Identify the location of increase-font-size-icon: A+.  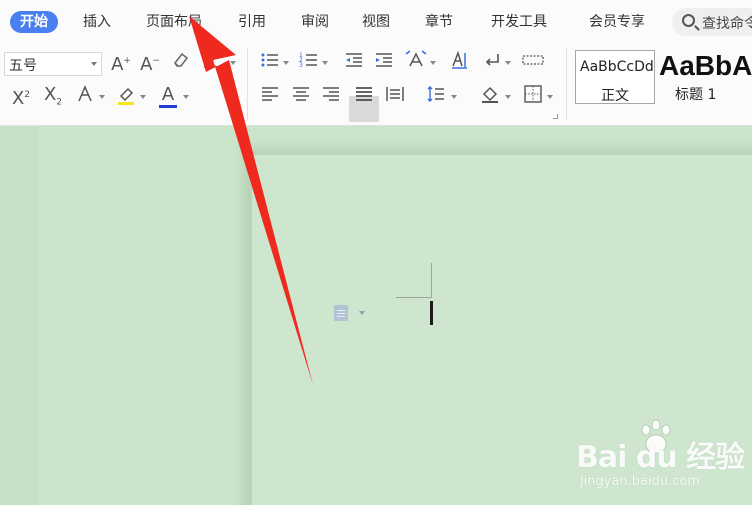
(121, 62).